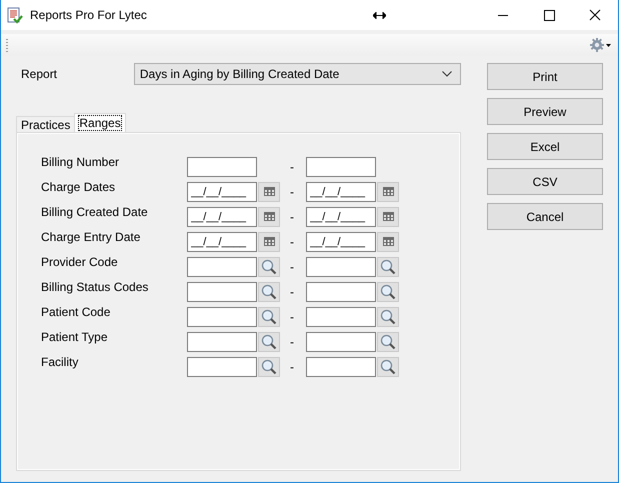  Describe the element at coordinates (91, 237) in the screenshot. I see `field-label: Charge Entry Date` at that location.